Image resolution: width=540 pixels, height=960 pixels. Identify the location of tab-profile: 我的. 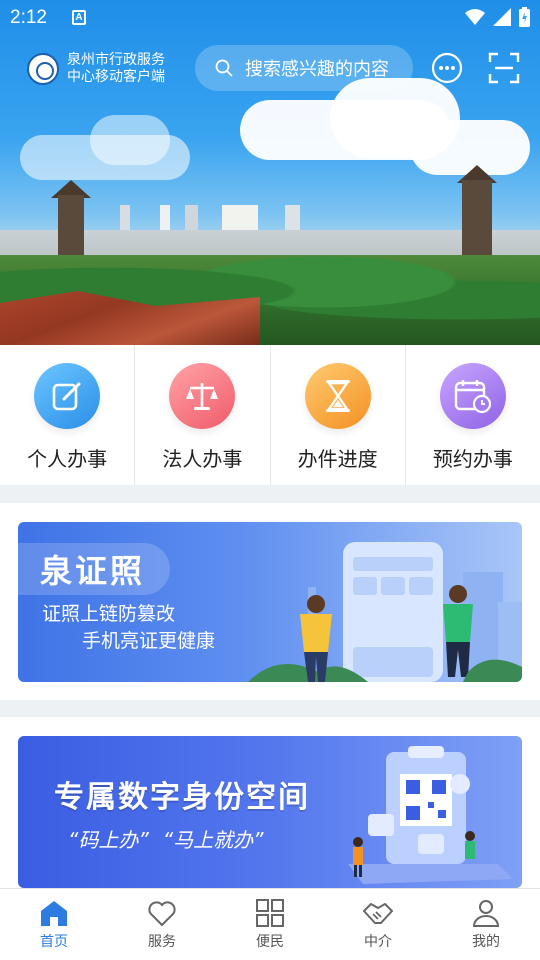
(486, 924).